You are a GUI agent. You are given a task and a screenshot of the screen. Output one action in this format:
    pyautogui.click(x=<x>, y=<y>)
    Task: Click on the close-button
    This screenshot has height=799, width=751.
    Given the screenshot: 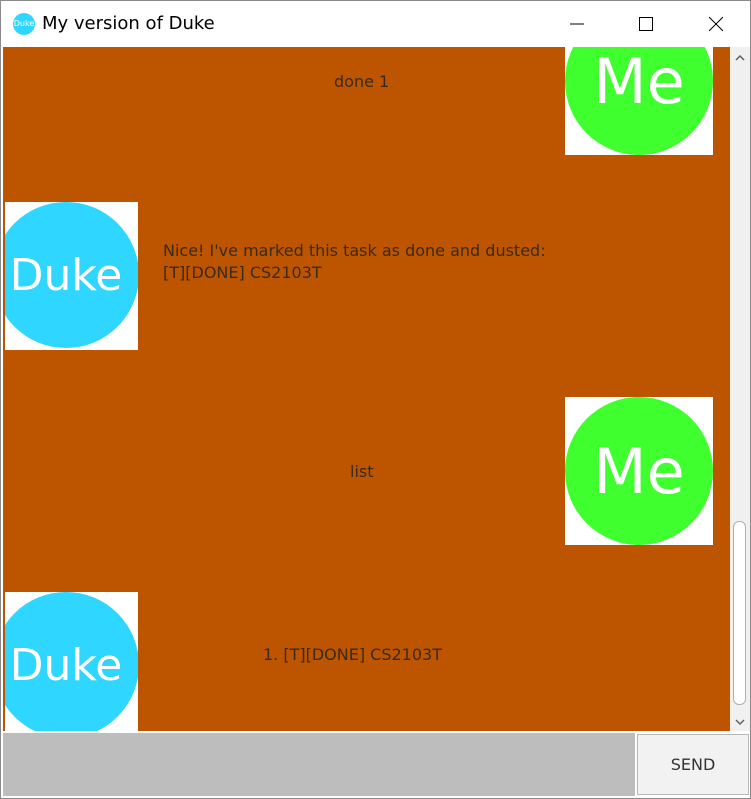 What is the action you would take?
    pyautogui.click(x=716, y=24)
    